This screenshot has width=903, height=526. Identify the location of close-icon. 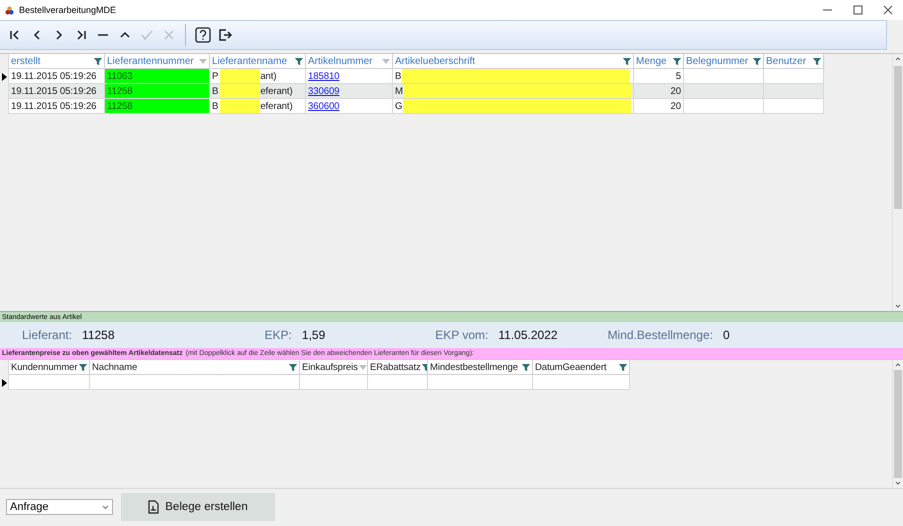
(169, 35).